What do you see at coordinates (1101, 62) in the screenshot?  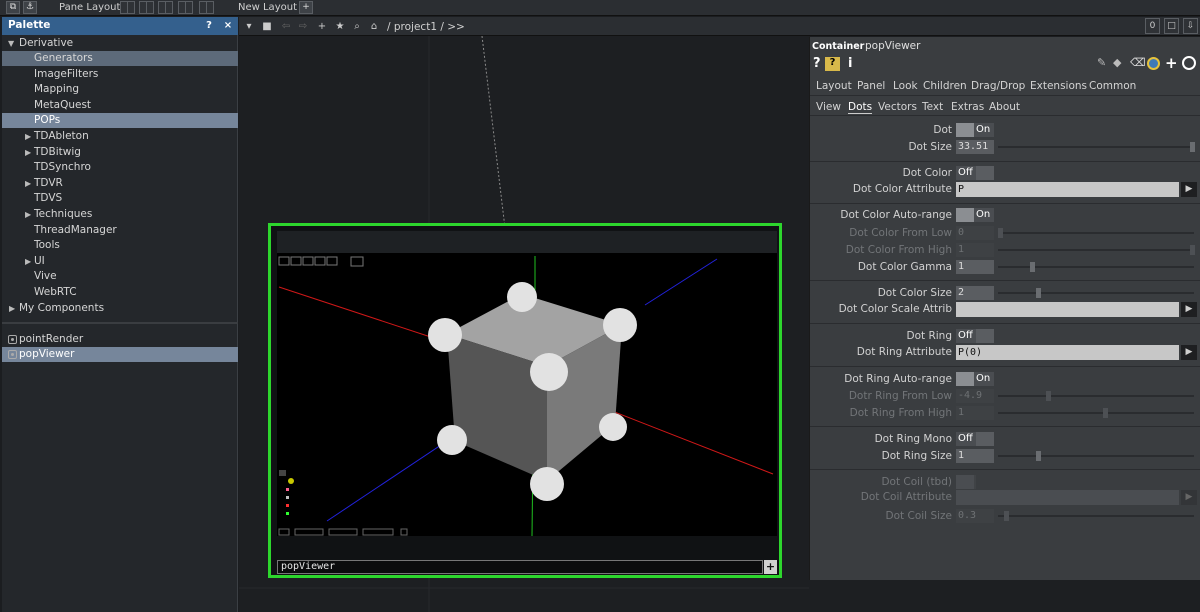 I see `pencil-icon: ✎` at bounding box center [1101, 62].